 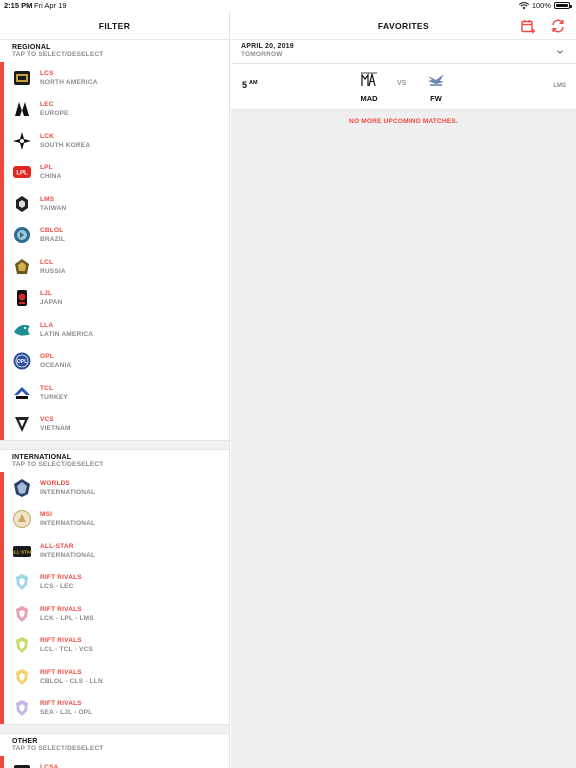 What do you see at coordinates (114, 762) in the screenshot?
I see `league-row-lcsa: ACAD LCSANORTH AMERICA` at bounding box center [114, 762].